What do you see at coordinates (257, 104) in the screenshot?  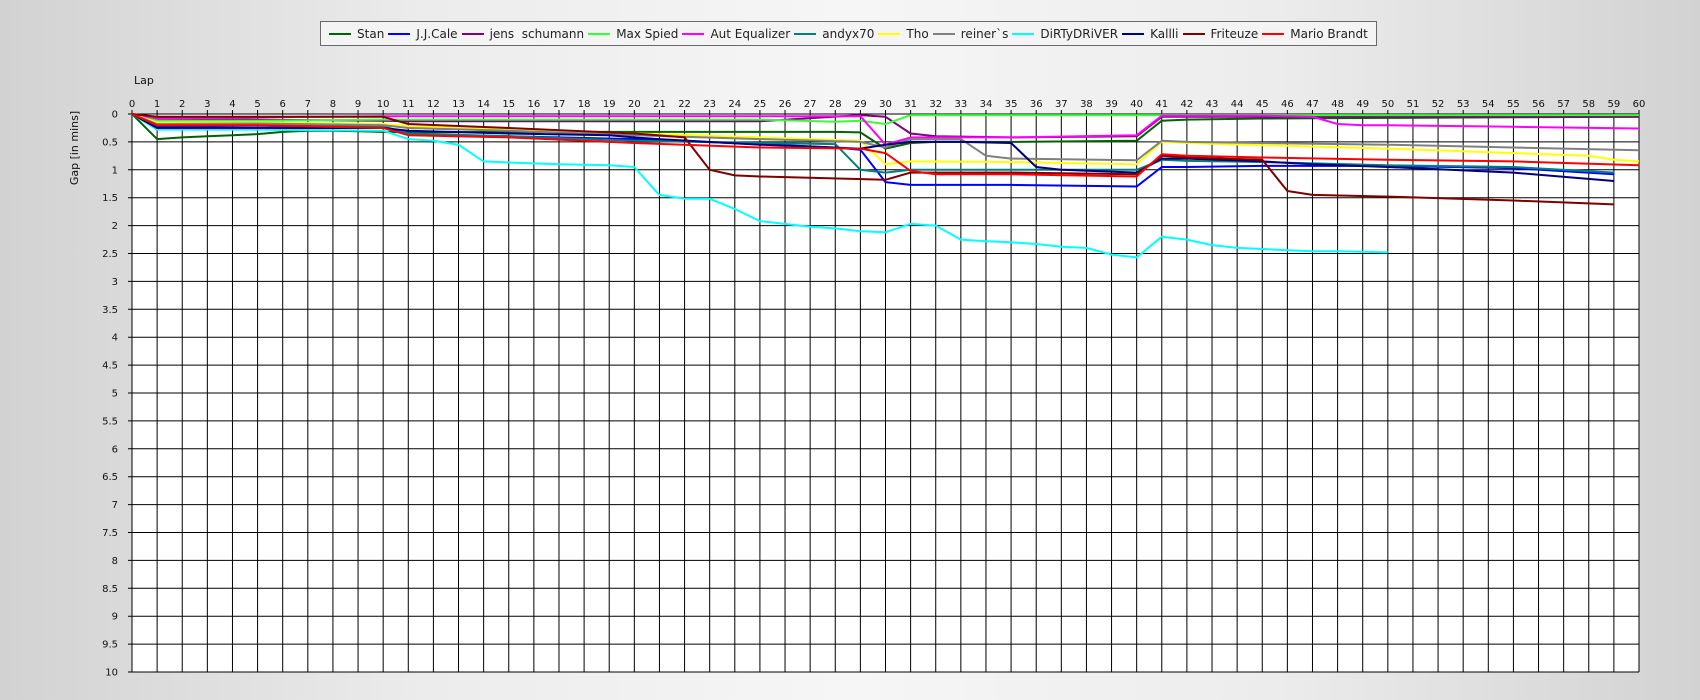 I see `x-tick-label: 5` at bounding box center [257, 104].